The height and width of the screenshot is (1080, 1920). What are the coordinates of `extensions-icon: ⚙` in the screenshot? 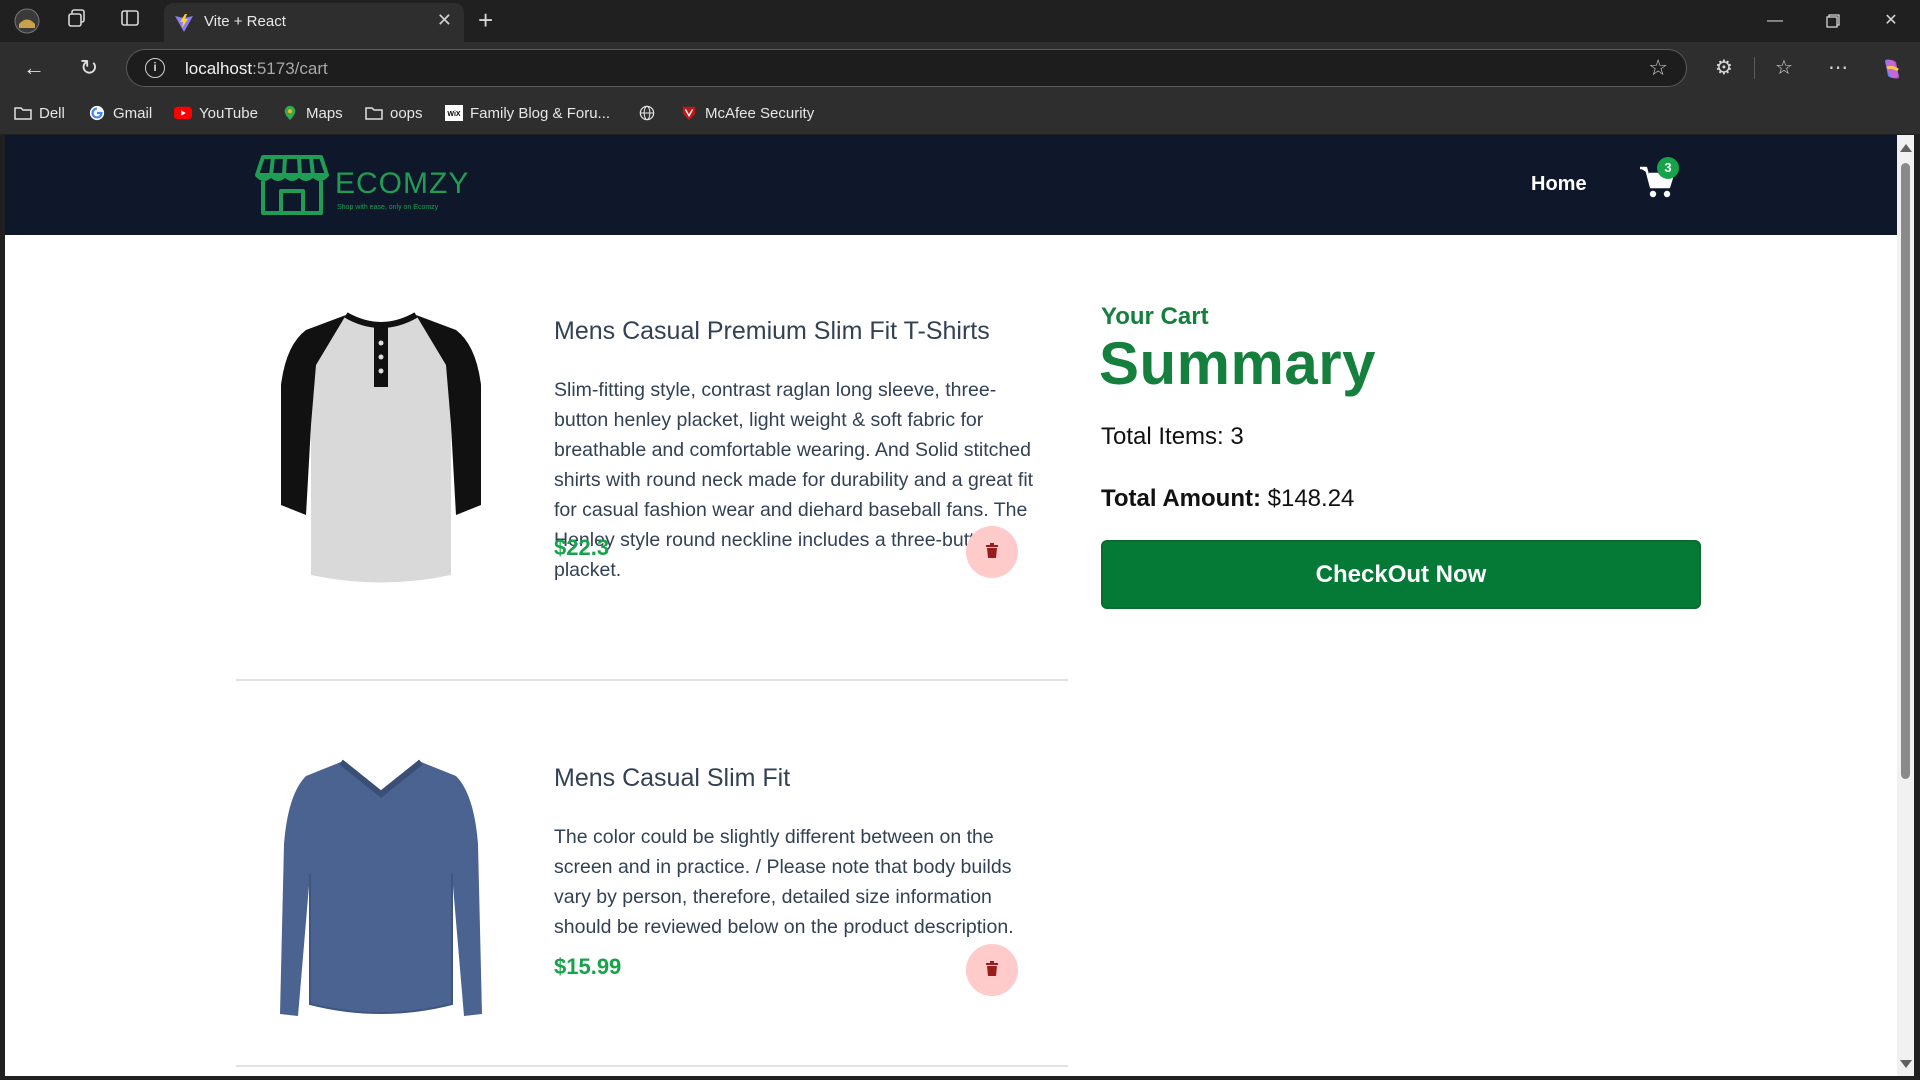 It's located at (1724, 68).